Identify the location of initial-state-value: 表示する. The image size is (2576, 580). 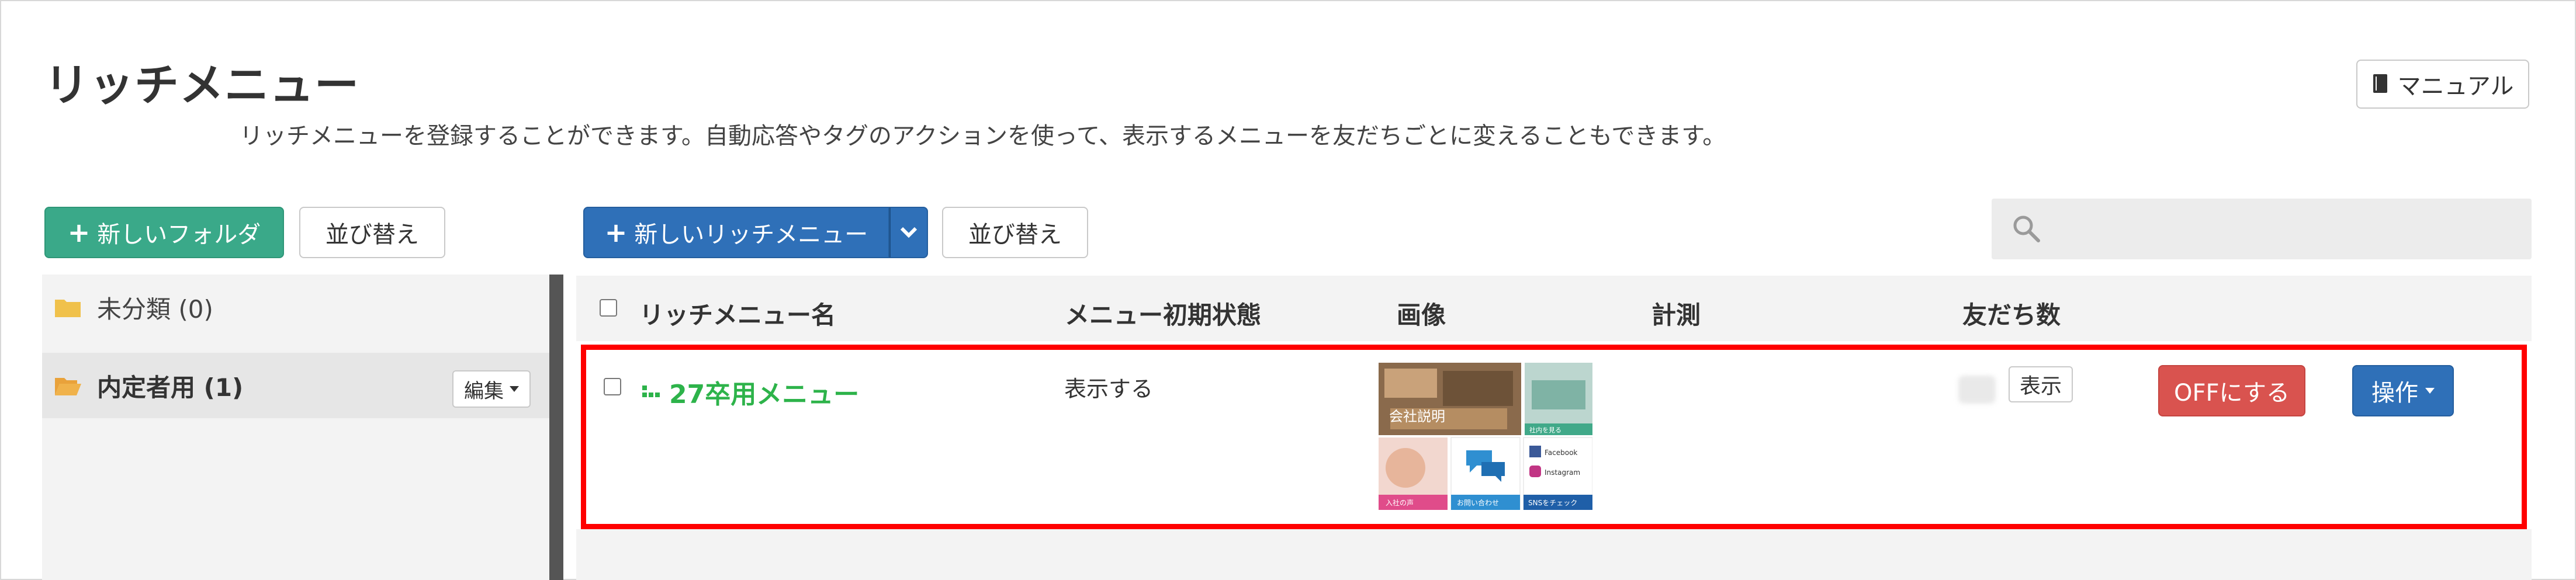
(1109, 389).